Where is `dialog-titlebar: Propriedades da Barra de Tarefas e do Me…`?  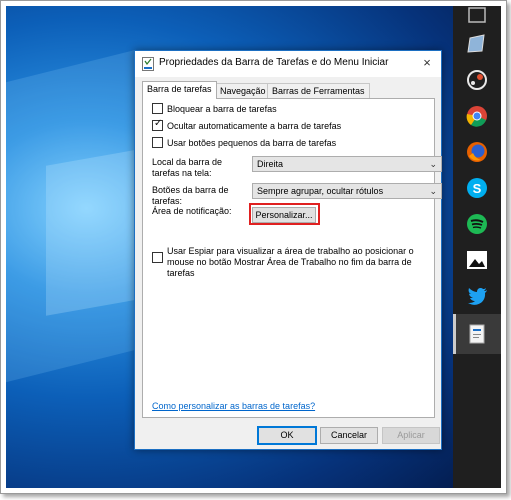
dialog-titlebar: Propriedades da Barra de Tarefas e do Me… is located at coordinates (288, 64).